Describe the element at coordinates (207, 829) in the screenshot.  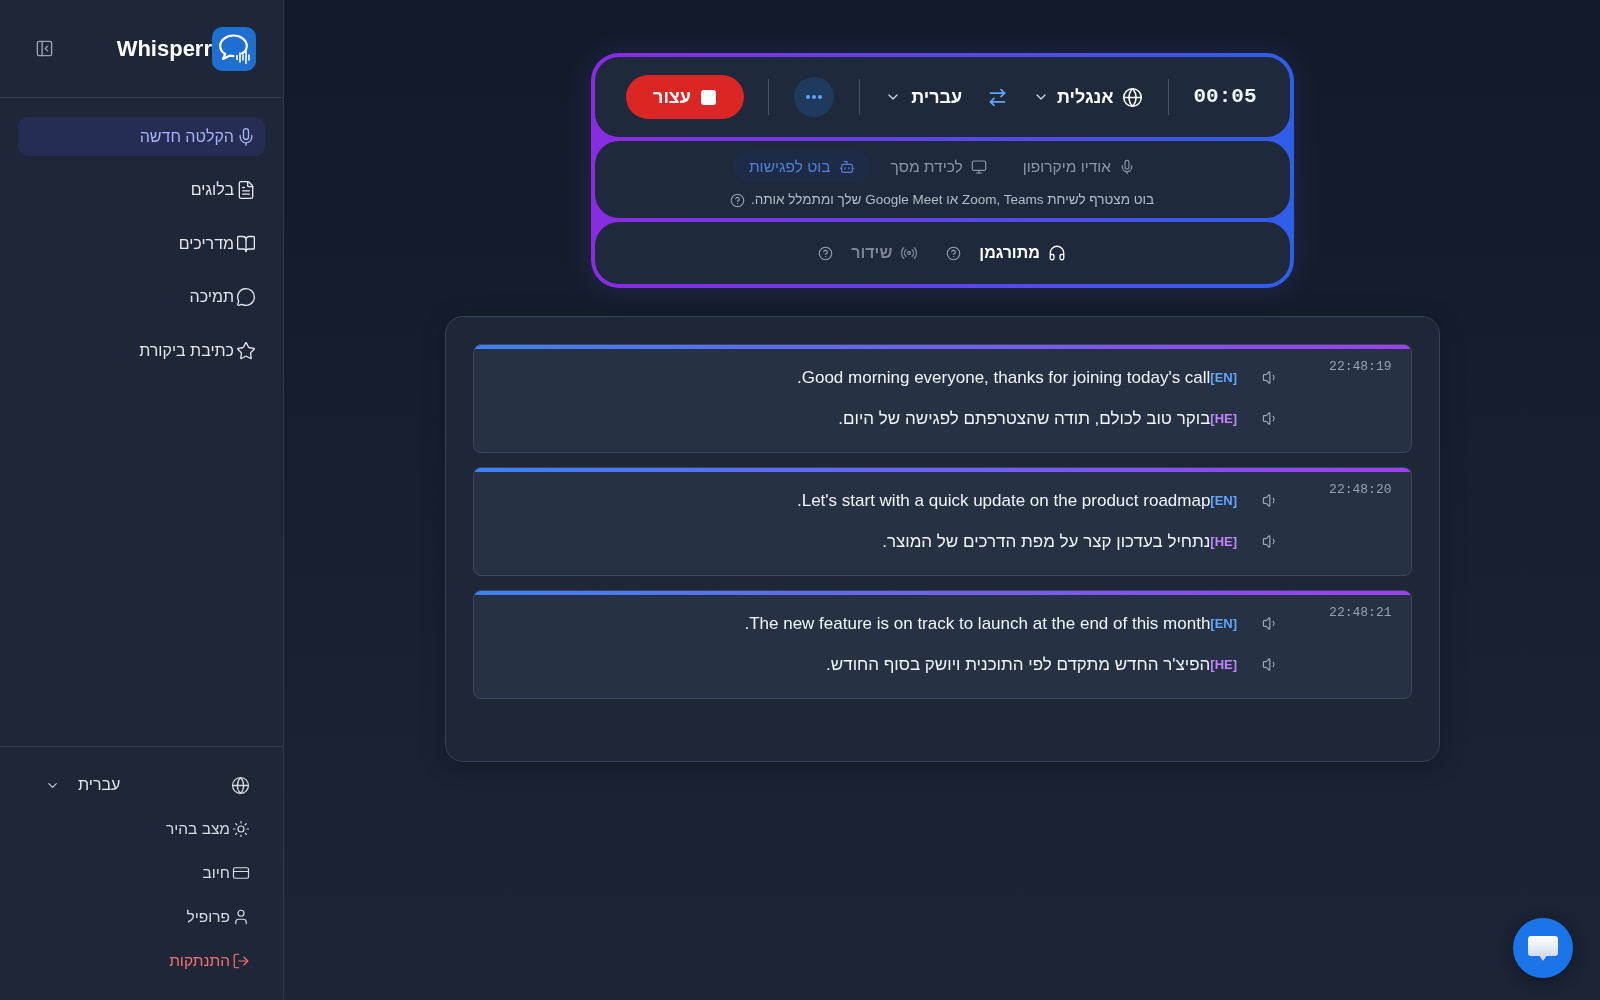
I see `menu-item: מצב בהיר` at that location.